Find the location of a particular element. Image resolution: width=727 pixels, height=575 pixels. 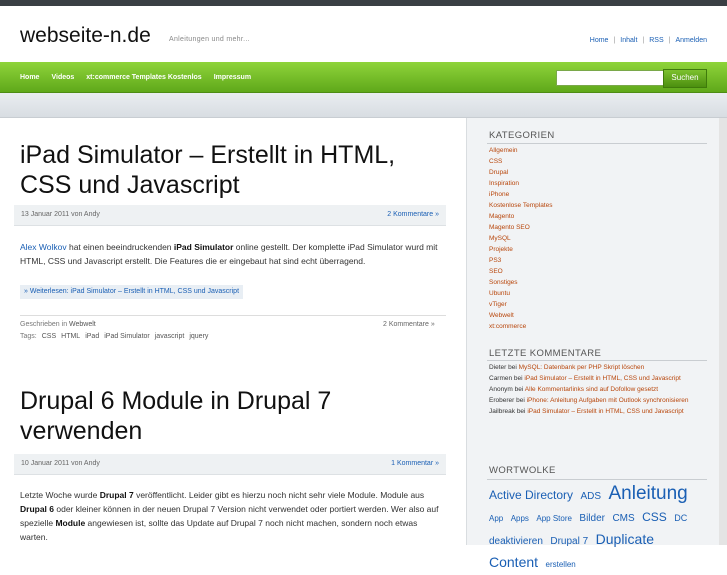

nav-item-xtcommerce-templates: xt:commerce Templates Kostenlos is located at coordinates (143, 77).